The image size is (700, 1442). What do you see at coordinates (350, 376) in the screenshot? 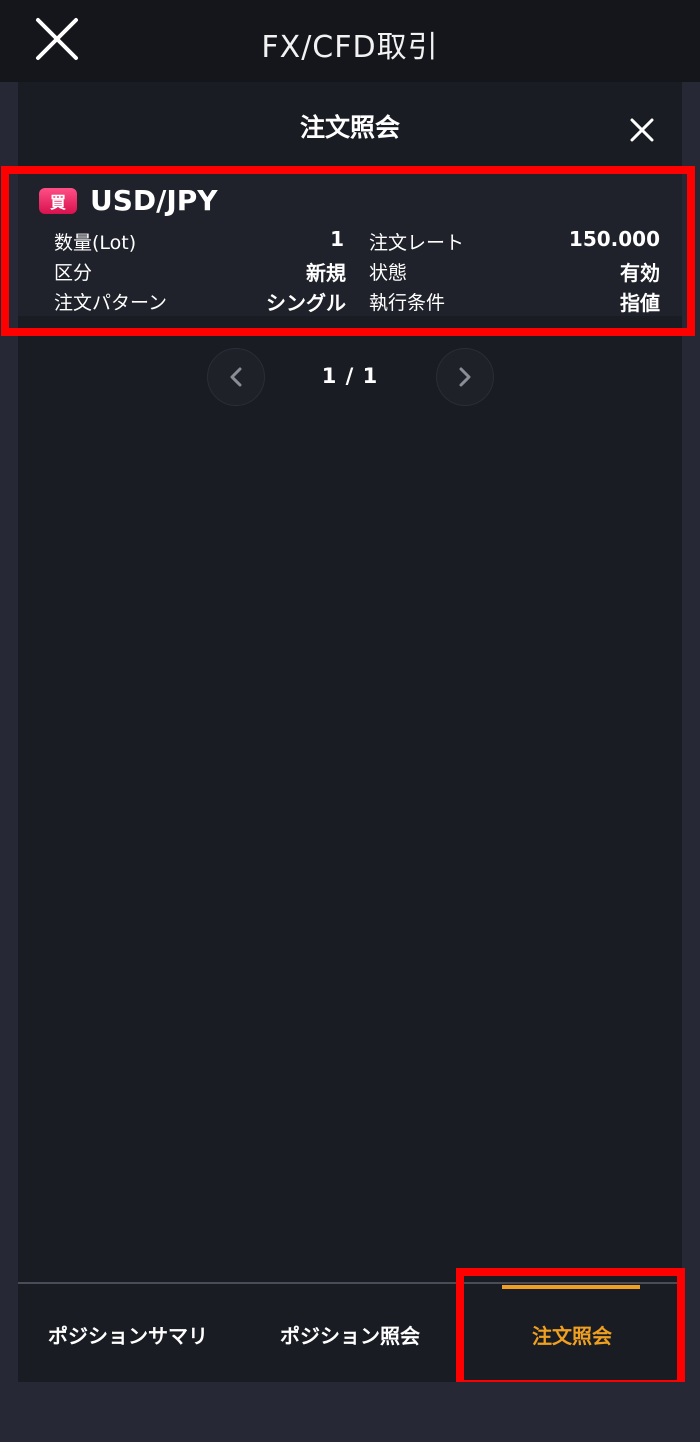
I see `pager-indicator: 1 / 1` at bounding box center [350, 376].